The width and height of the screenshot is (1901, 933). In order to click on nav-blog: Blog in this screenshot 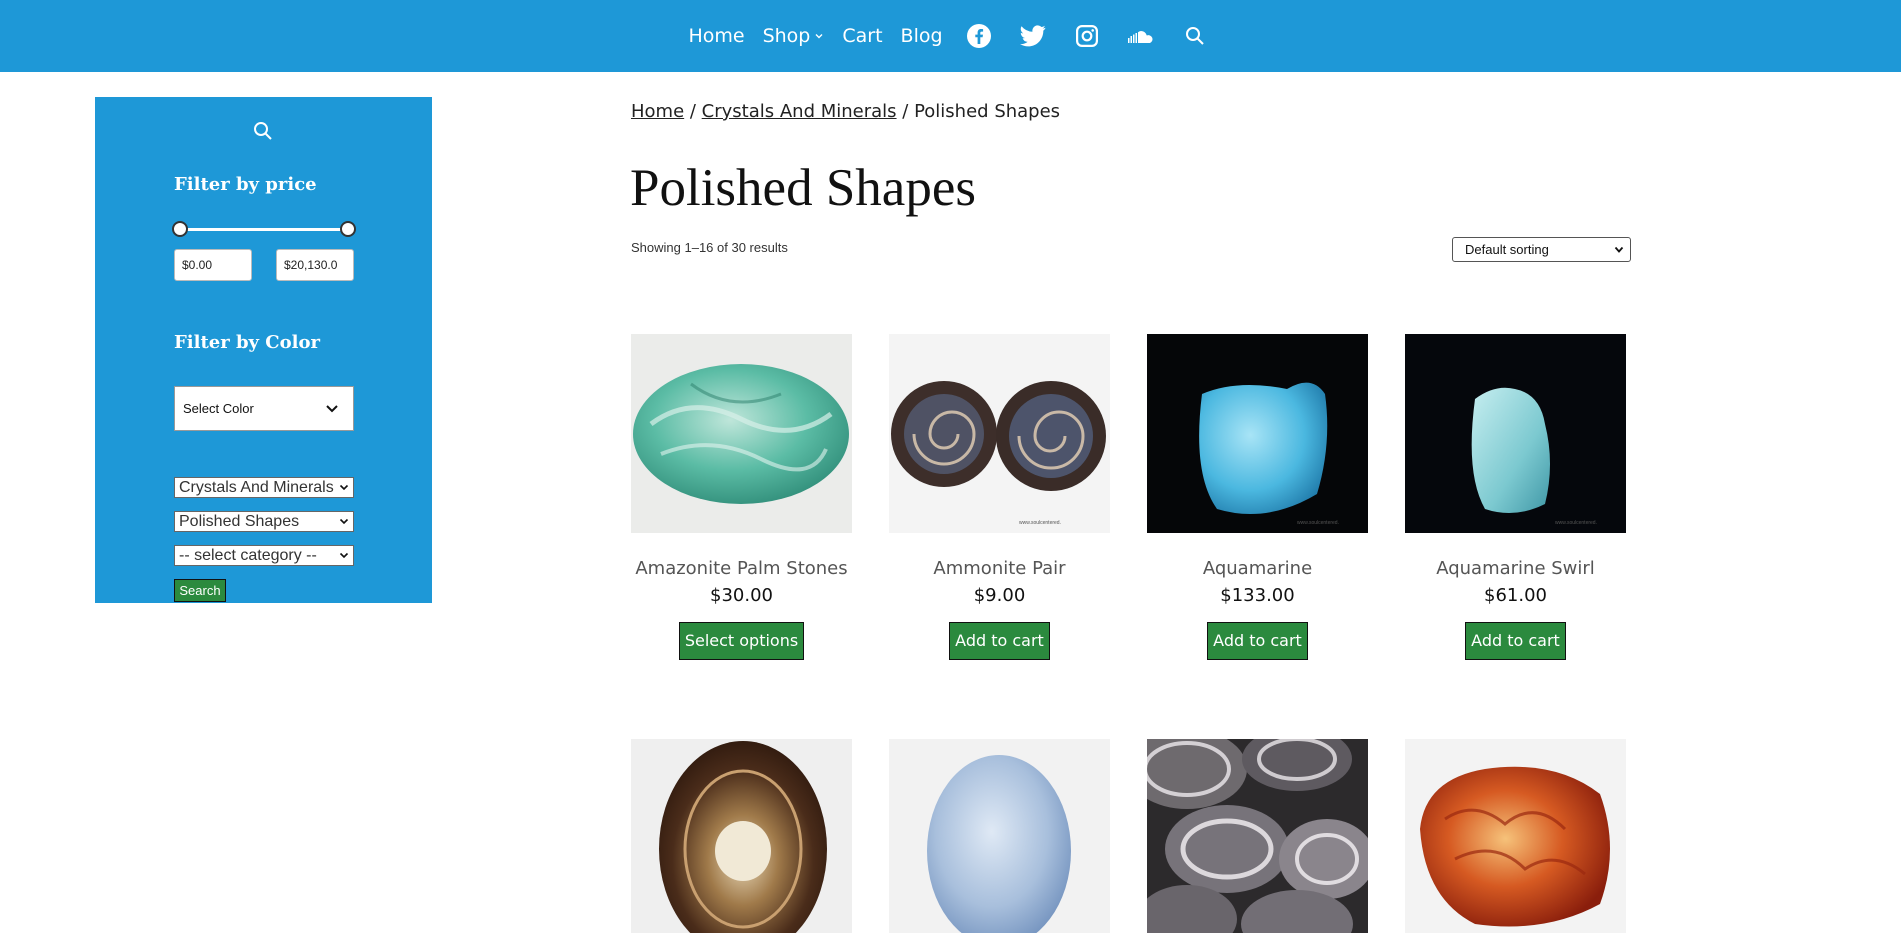, I will do `click(922, 36)`.